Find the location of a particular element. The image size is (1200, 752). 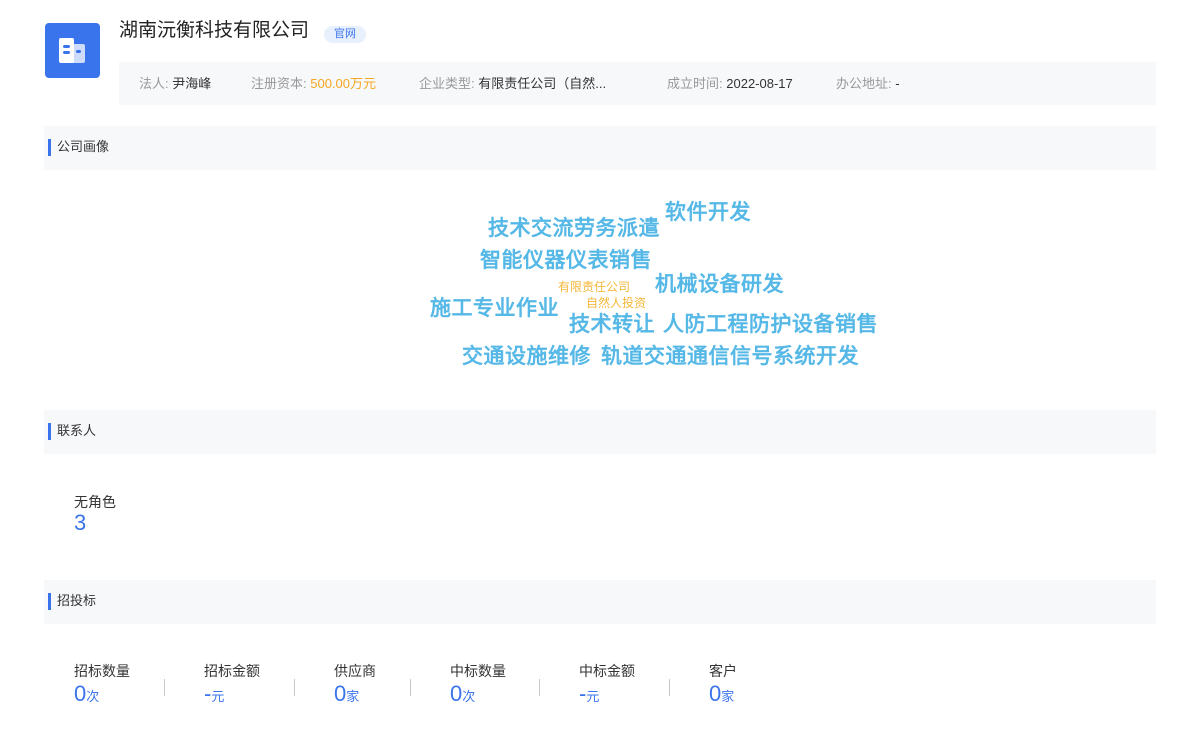

cloud-tag: 施工专业作业 is located at coordinates (494, 308).